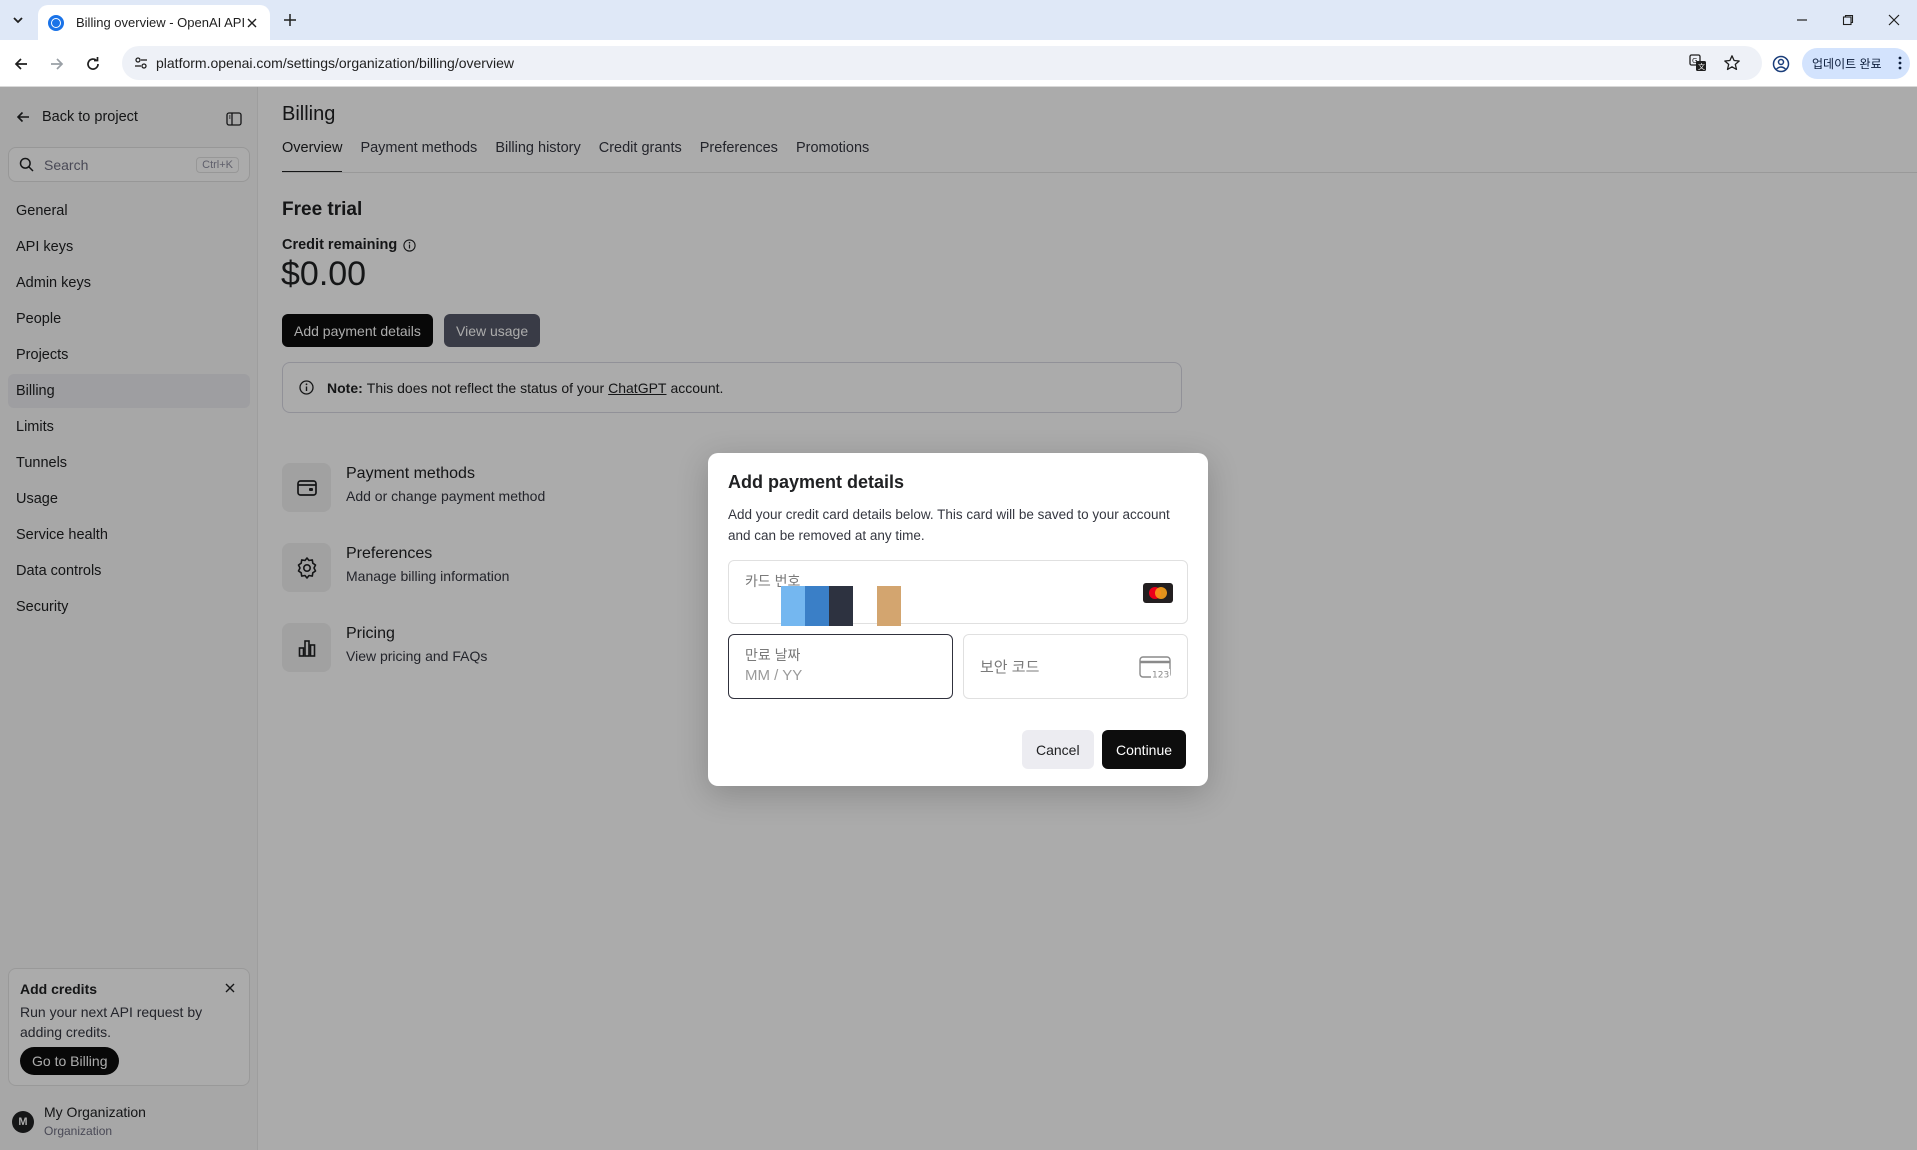 This screenshot has width=1917, height=1150. What do you see at coordinates (1802, 20) in the screenshot?
I see `window-minimize-icon` at bounding box center [1802, 20].